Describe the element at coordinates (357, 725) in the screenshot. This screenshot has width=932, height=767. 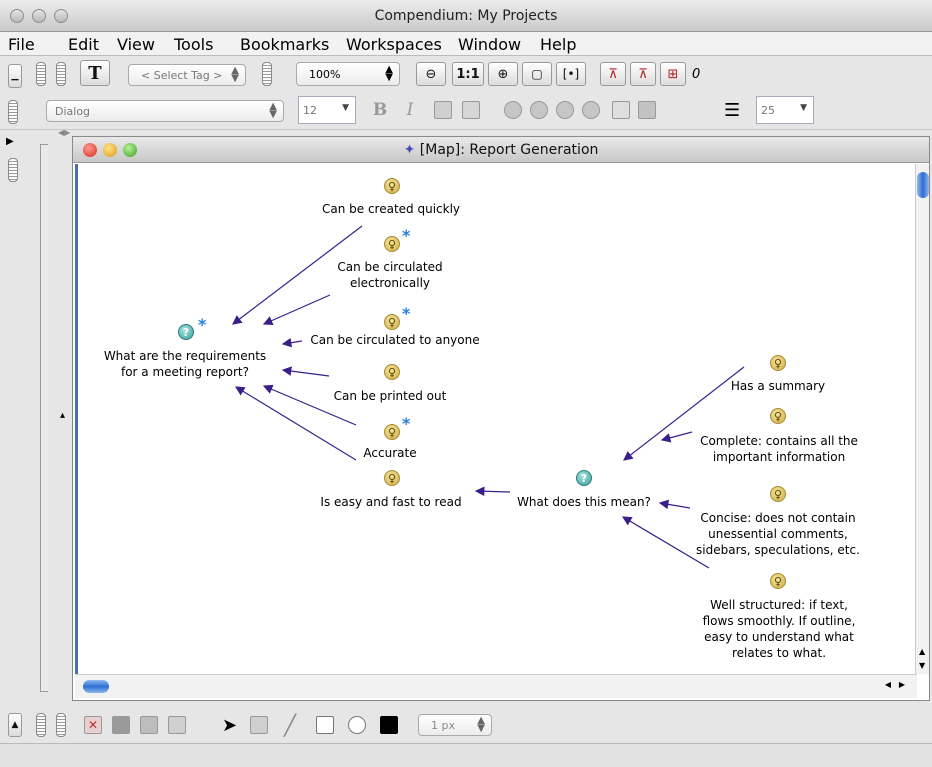
I see `oval-tool-button` at that location.